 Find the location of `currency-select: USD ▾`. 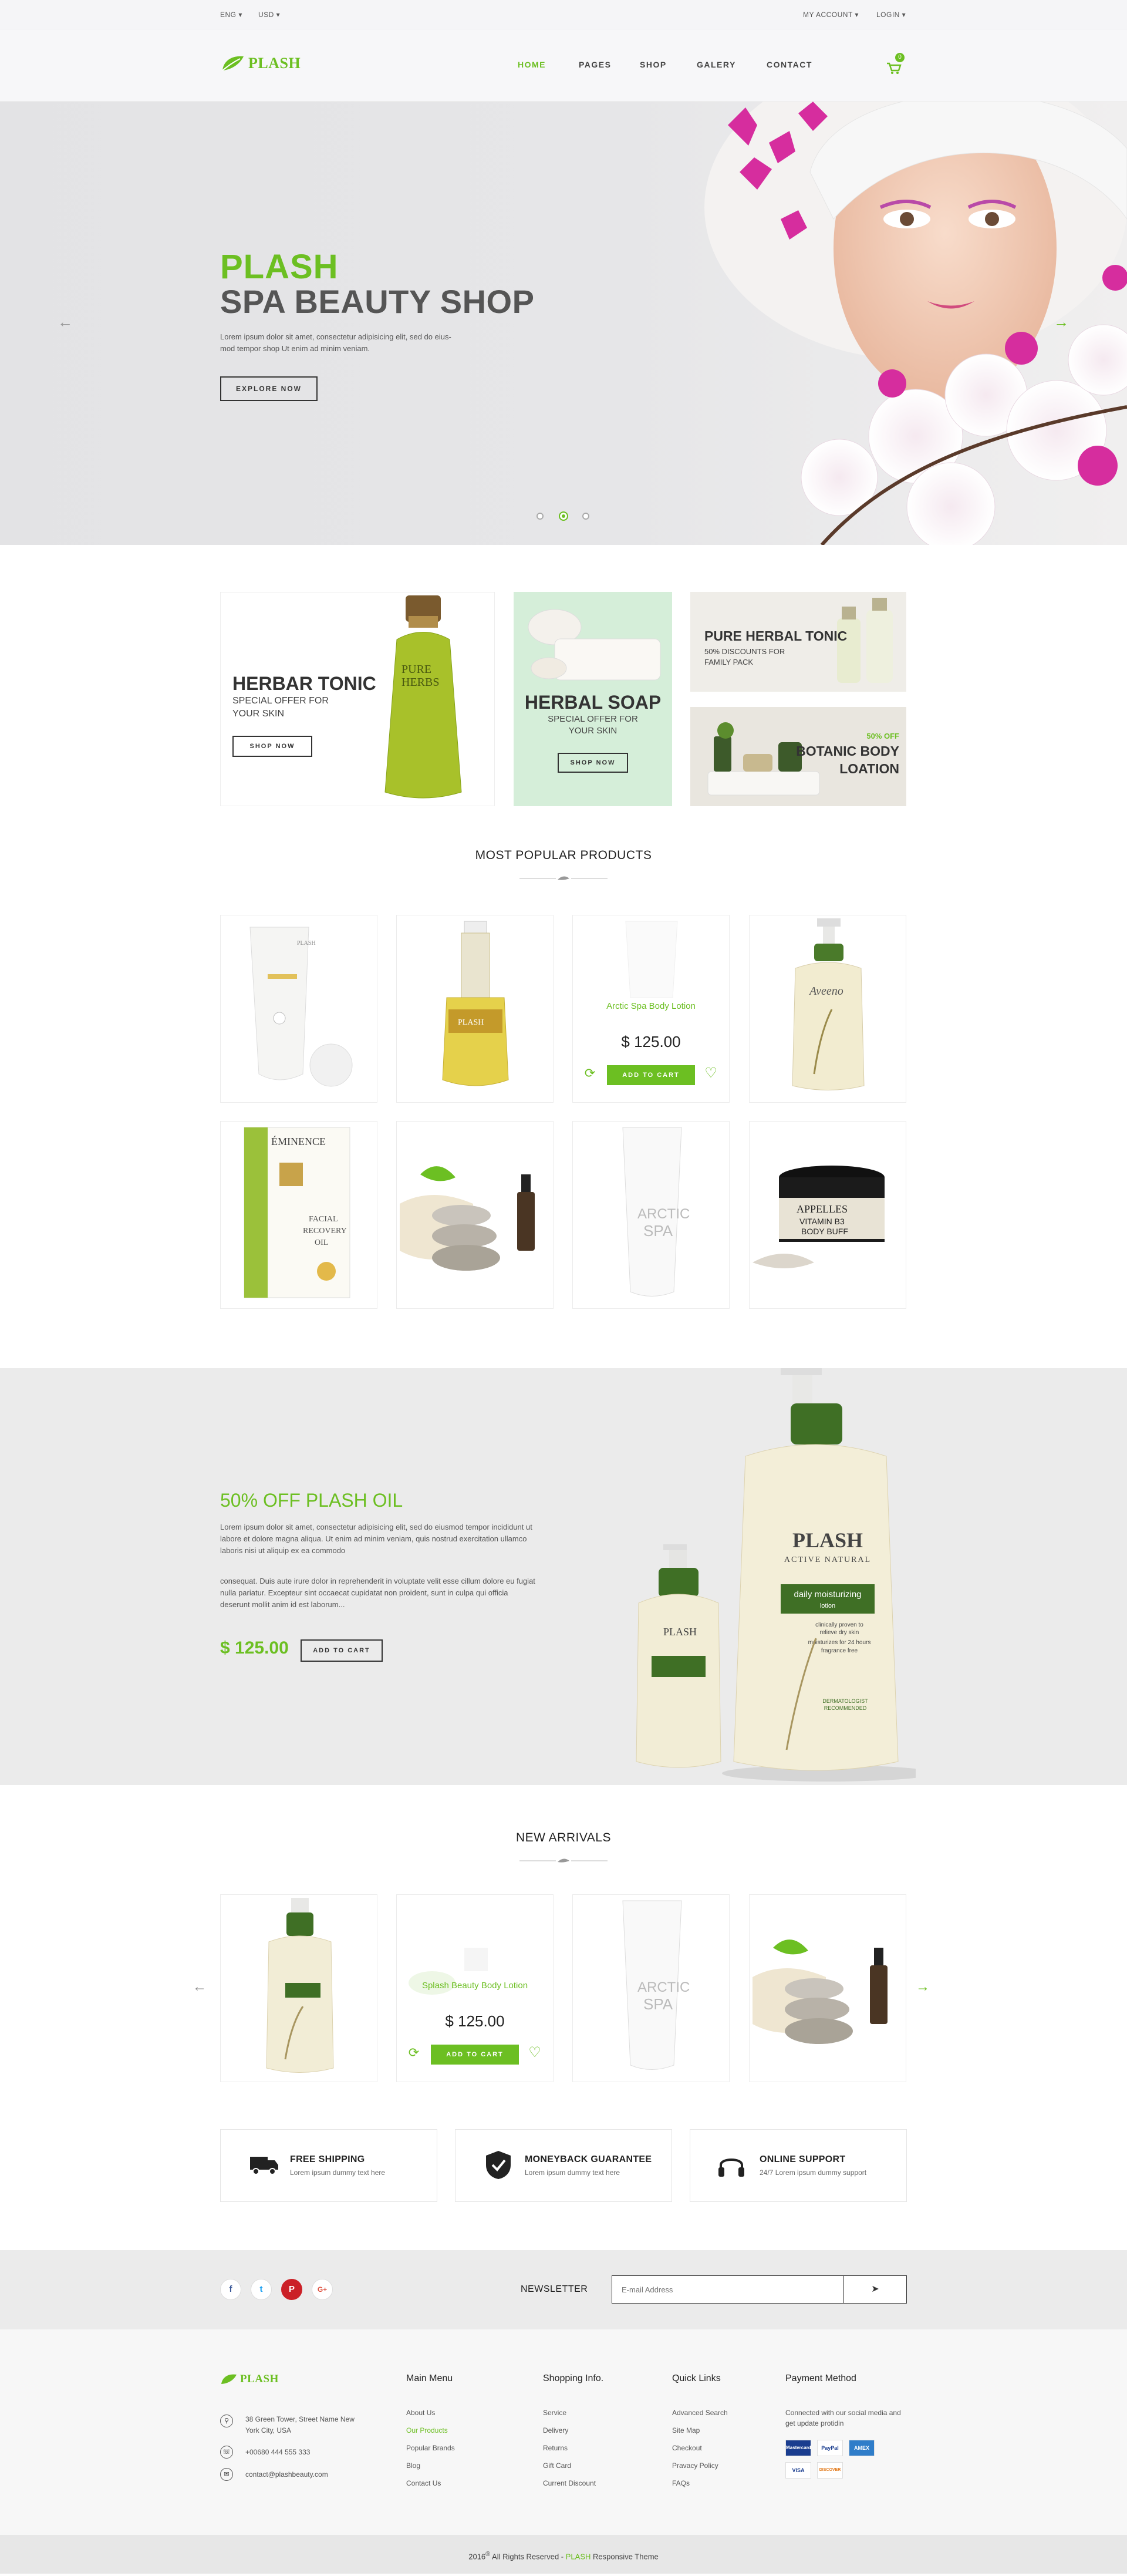

currency-select: USD ▾ is located at coordinates (269, 15).